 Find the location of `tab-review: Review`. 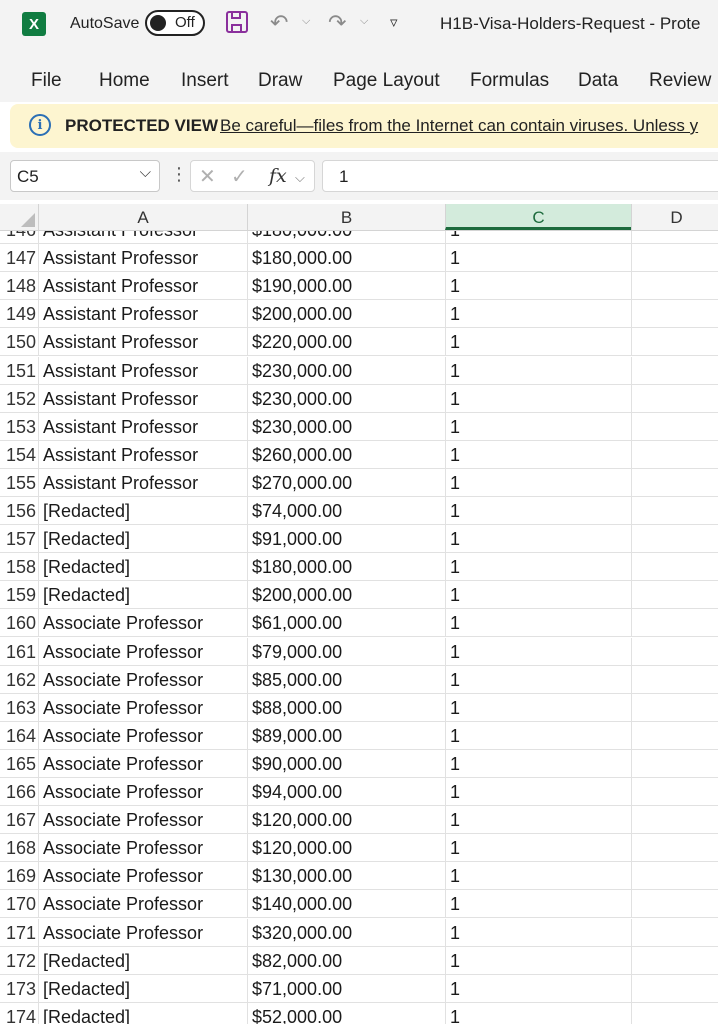

tab-review: Review is located at coordinates (680, 81).